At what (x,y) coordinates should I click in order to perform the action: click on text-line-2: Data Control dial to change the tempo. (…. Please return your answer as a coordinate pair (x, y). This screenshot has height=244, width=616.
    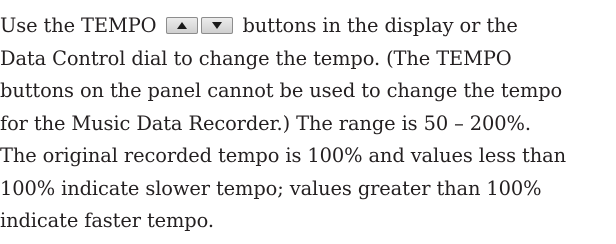
    Looking at the image, I should click on (256, 58).